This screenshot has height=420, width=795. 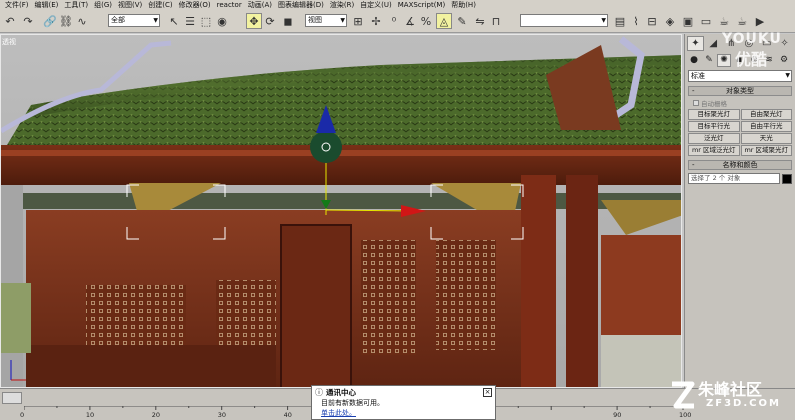 What do you see at coordinates (326, 20) in the screenshot?
I see `reference-coordinate-dropdown: 视图 ▼` at bounding box center [326, 20].